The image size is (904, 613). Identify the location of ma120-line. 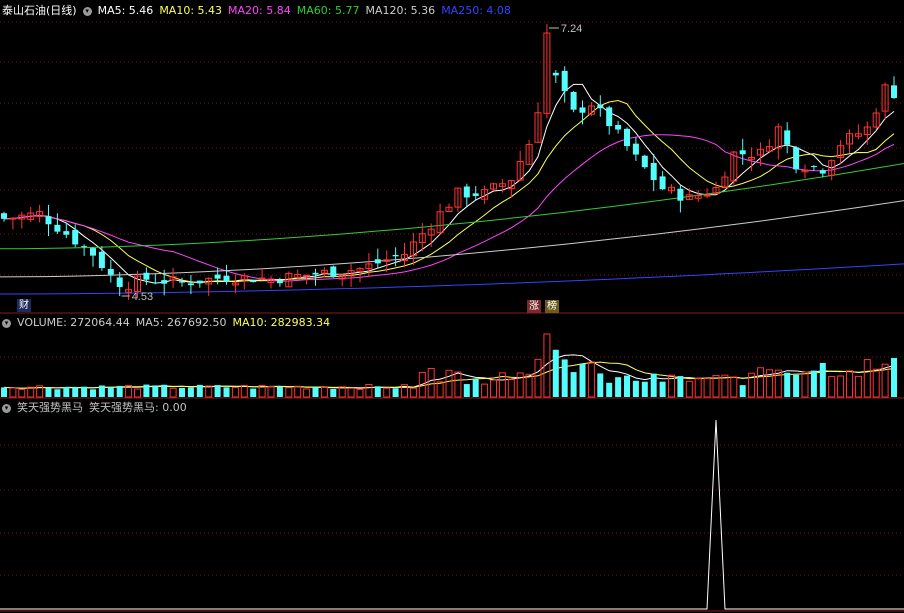
(452, 239).